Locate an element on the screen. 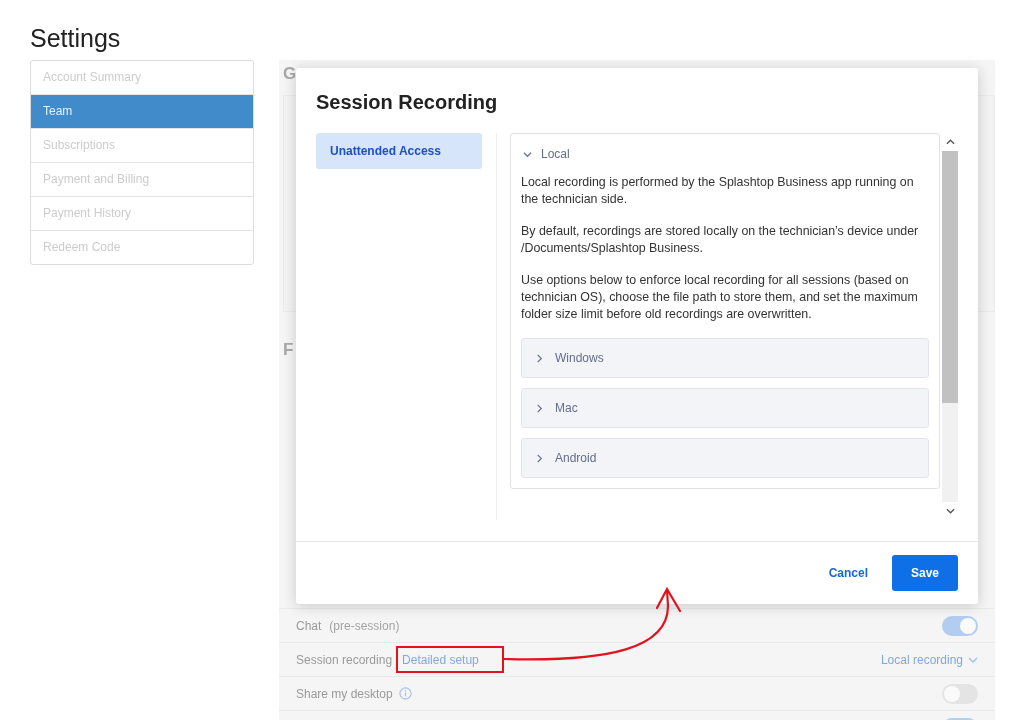  nav-item: Unattended Access is located at coordinates (399, 151).